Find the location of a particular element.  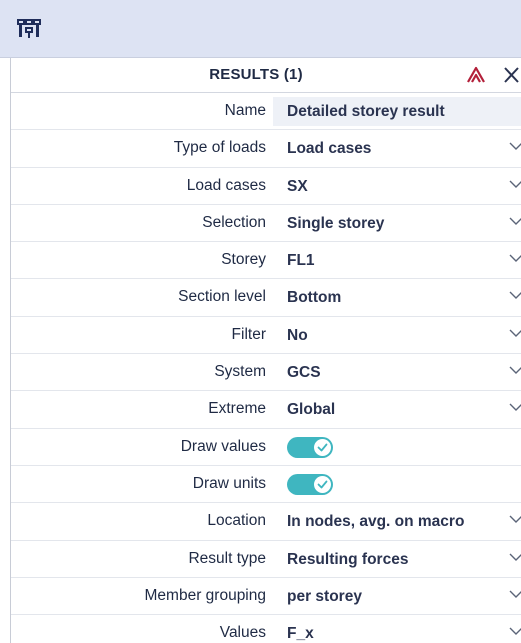

property-row-filter: Filter No is located at coordinates (266, 336).